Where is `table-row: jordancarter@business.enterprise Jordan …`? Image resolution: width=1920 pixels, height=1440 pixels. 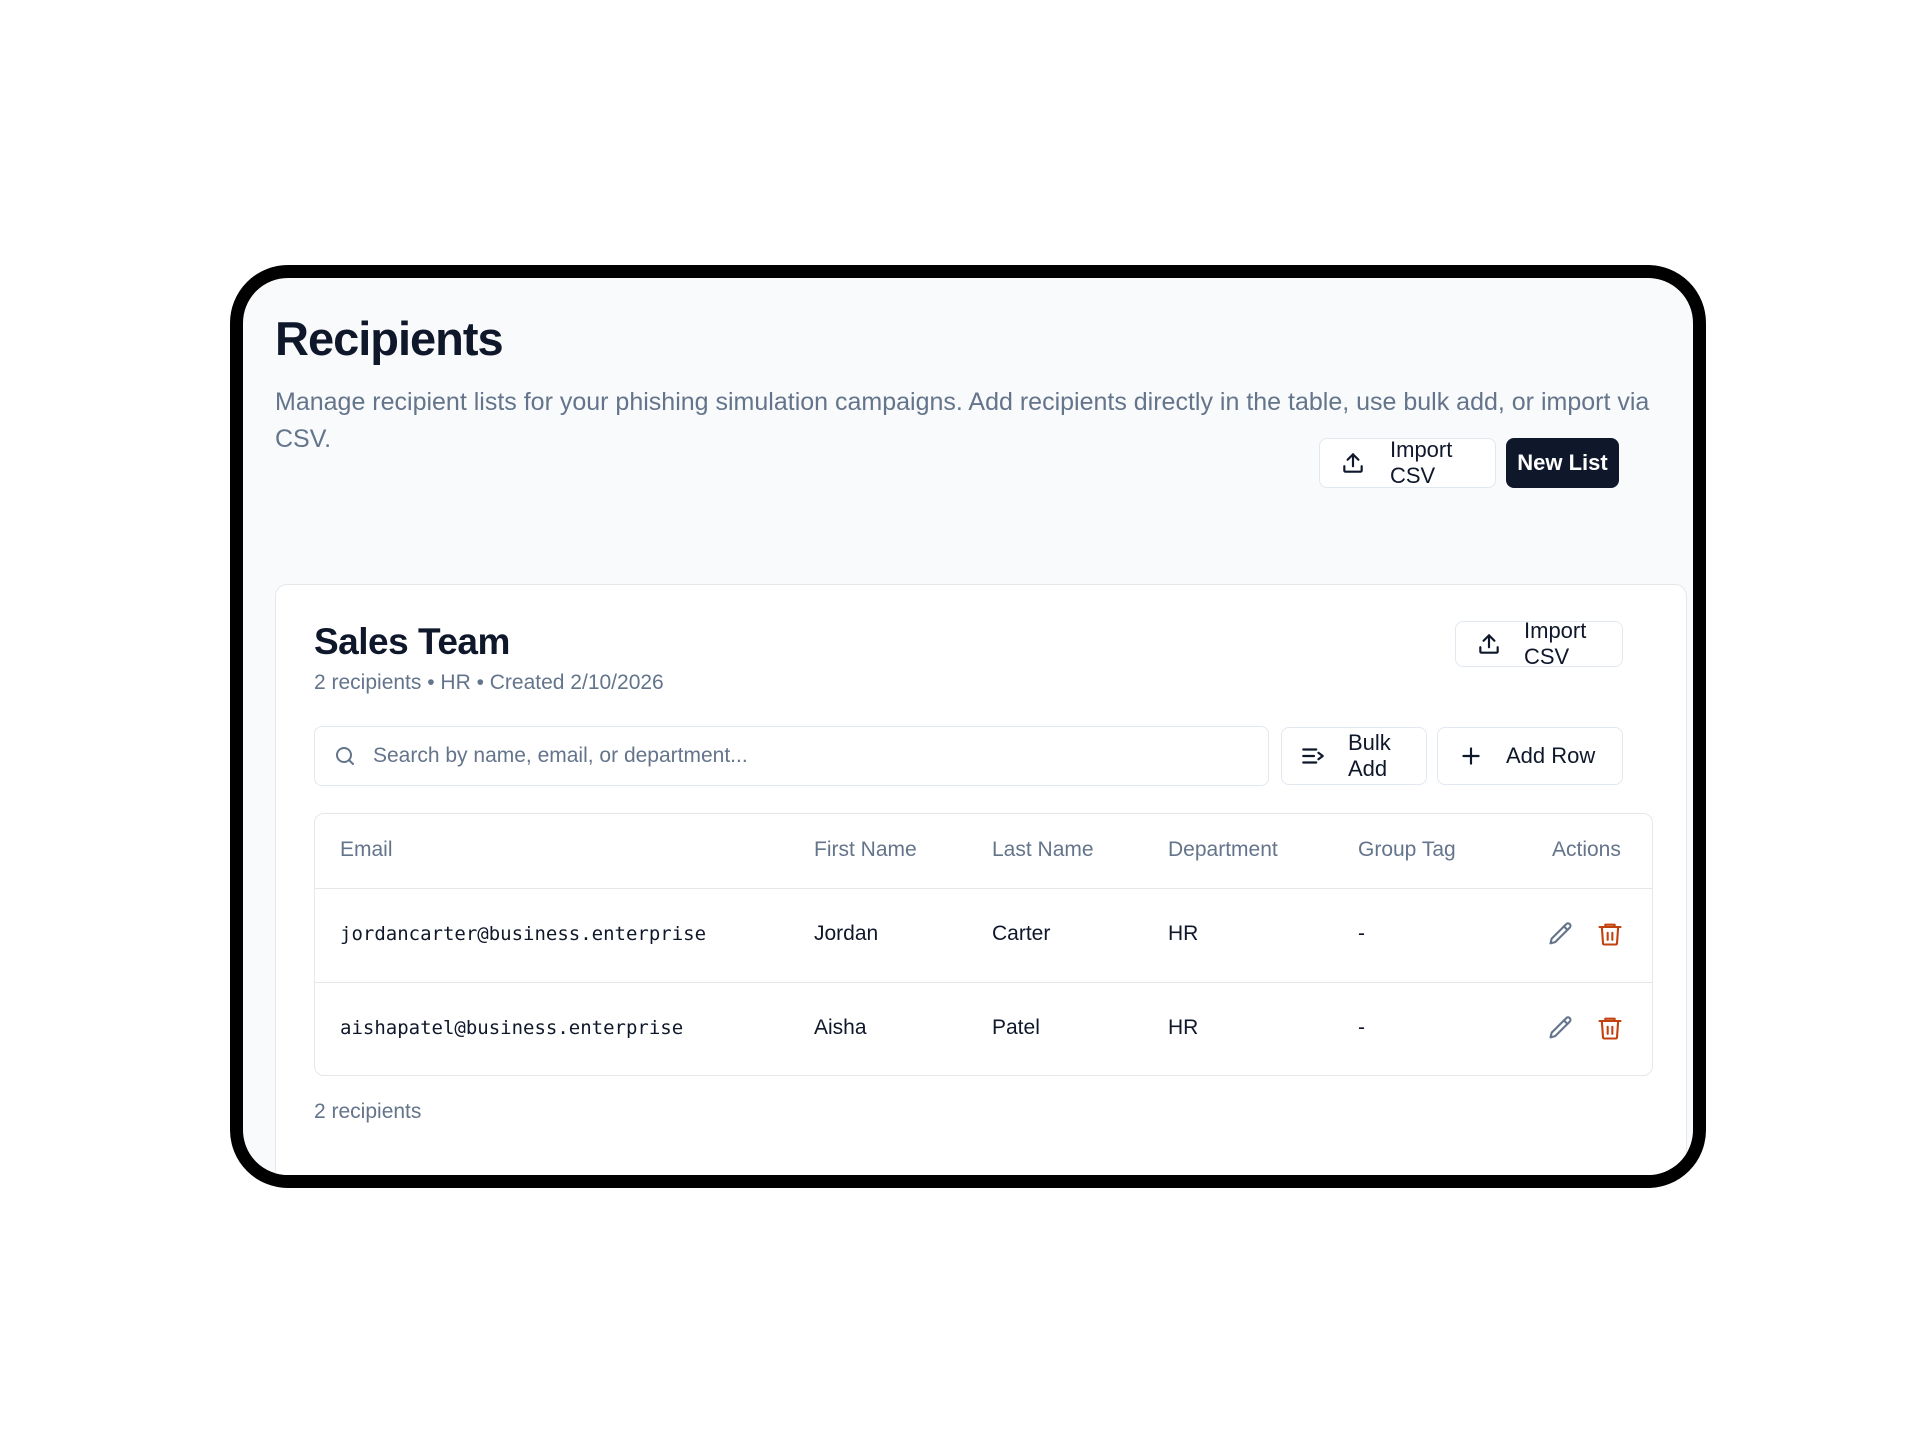
table-row: jordancarter@business.enterprise Jordan … is located at coordinates (983, 936).